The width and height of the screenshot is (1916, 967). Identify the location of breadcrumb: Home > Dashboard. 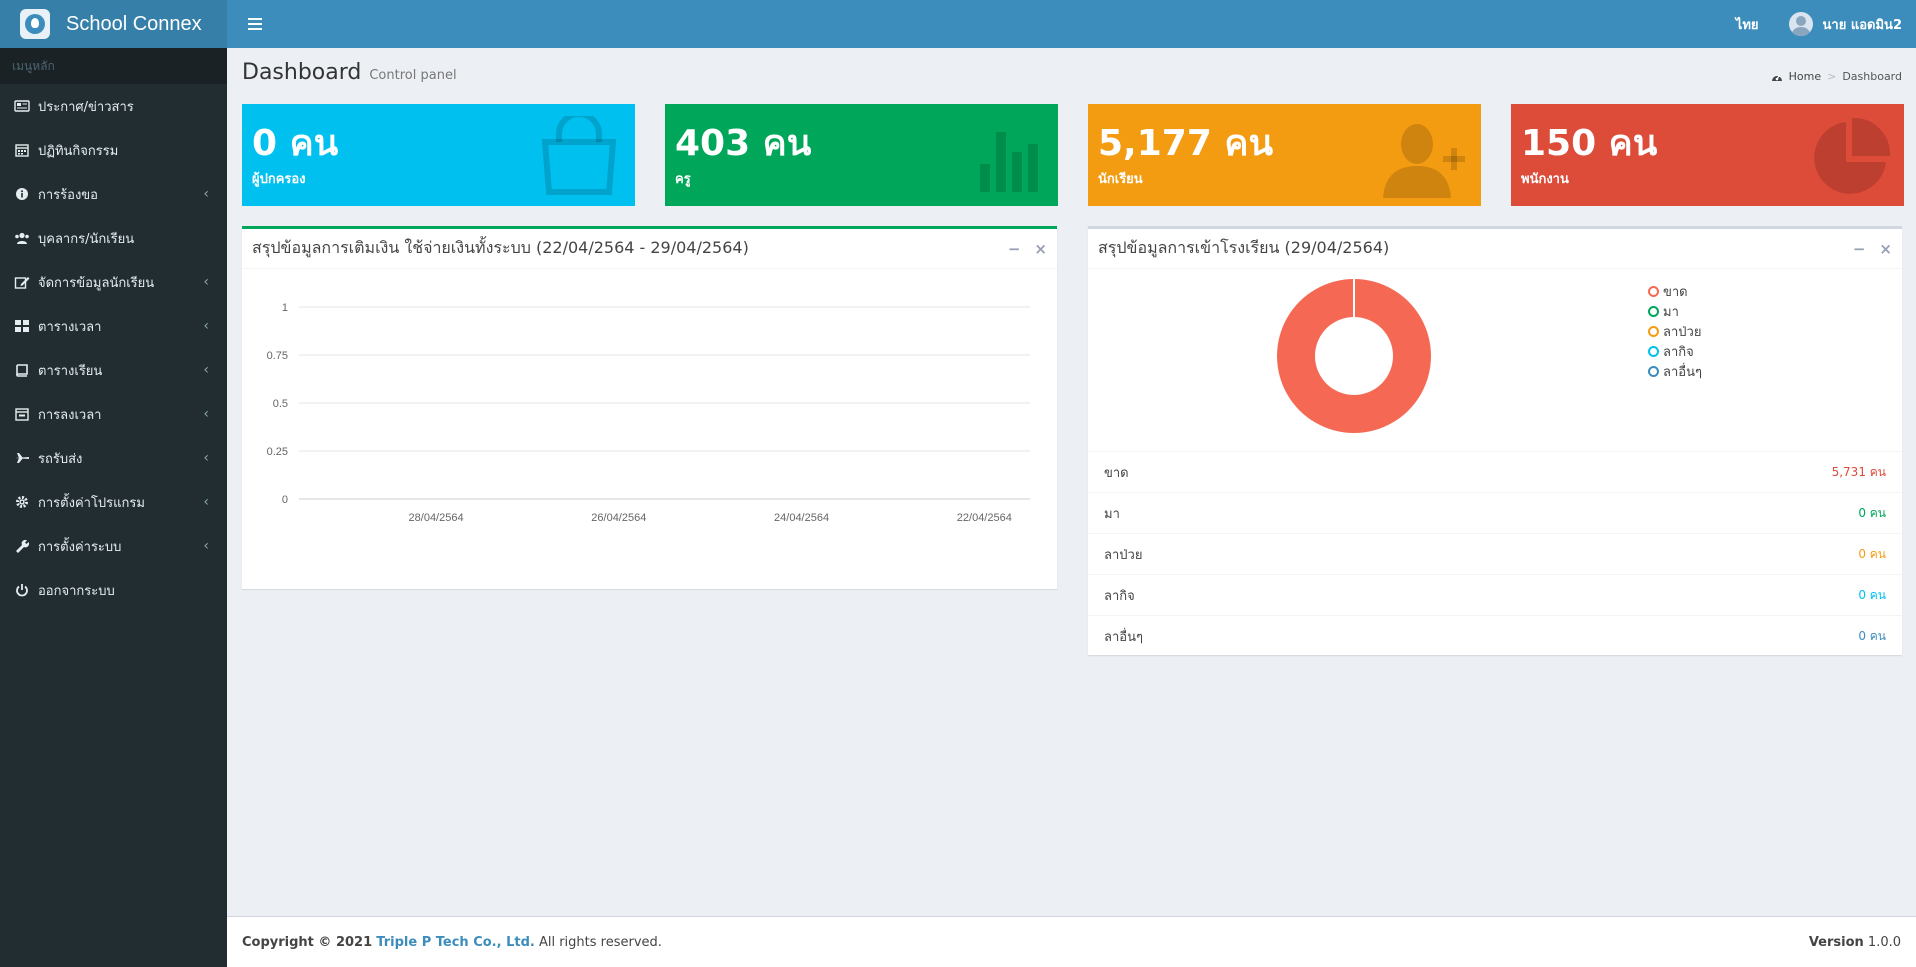
(1836, 76).